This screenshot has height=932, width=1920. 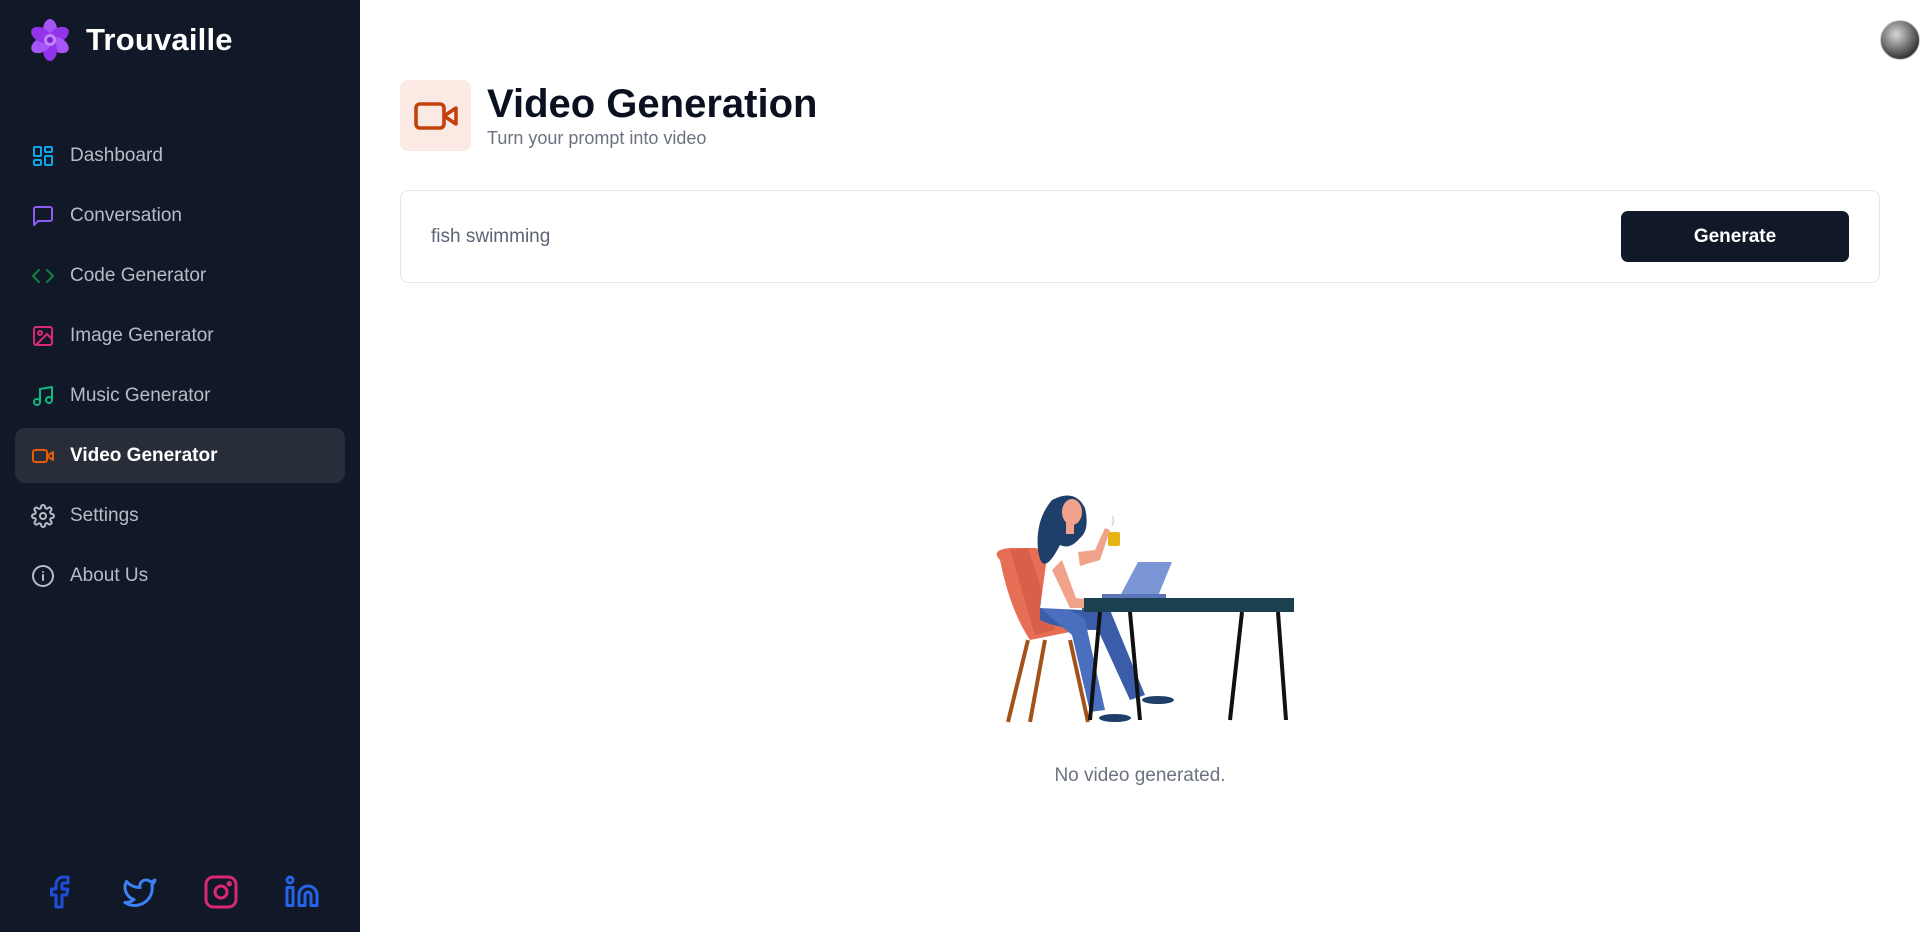 What do you see at coordinates (221, 892) in the screenshot?
I see `instagram-icon` at bounding box center [221, 892].